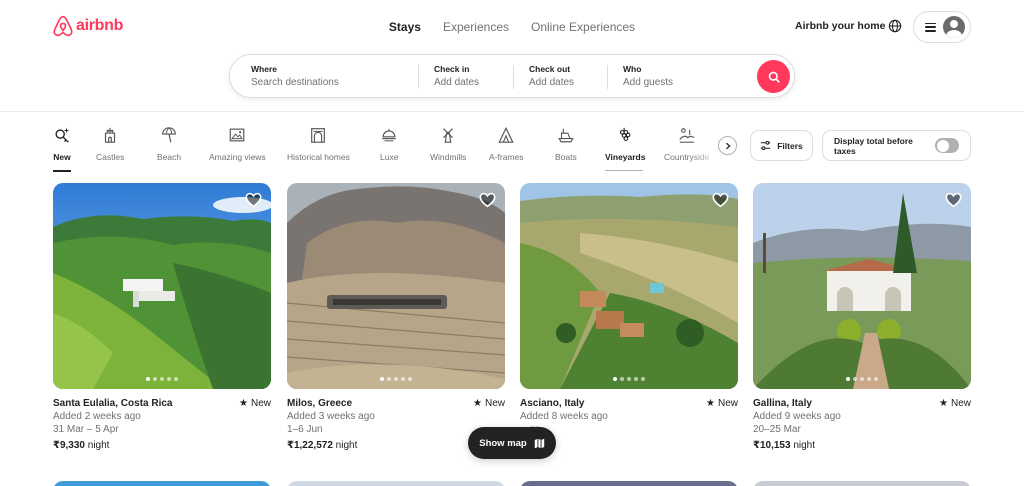 The height and width of the screenshot is (486, 1024). Describe the element at coordinates (566, 135) in the screenshot. I see `boat-icon` at that location.